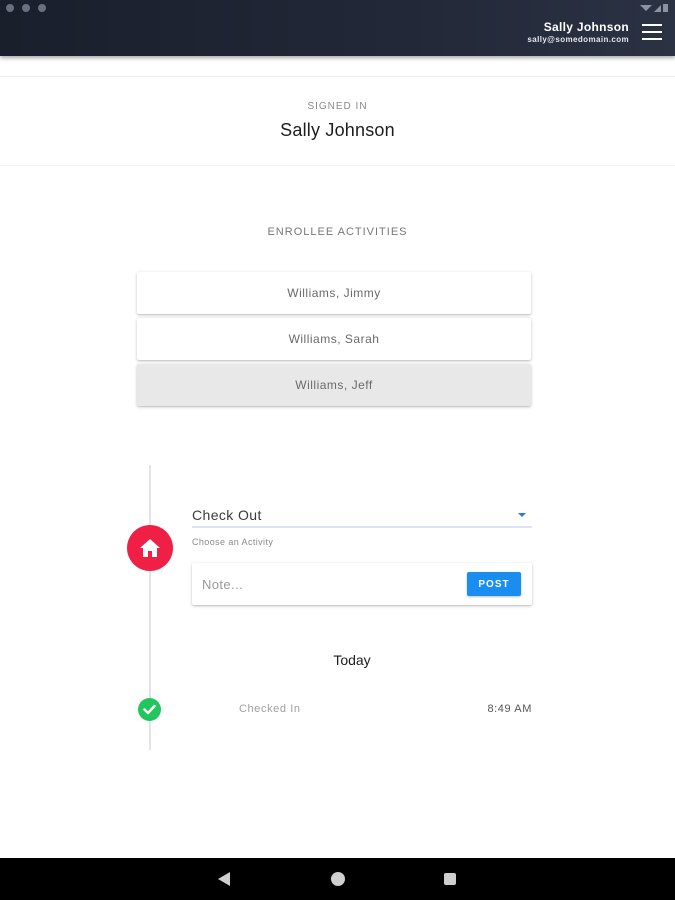 The height and width of the screenshot is (900, 675). I want to click on signal-battery-icon, so click(654, 8).